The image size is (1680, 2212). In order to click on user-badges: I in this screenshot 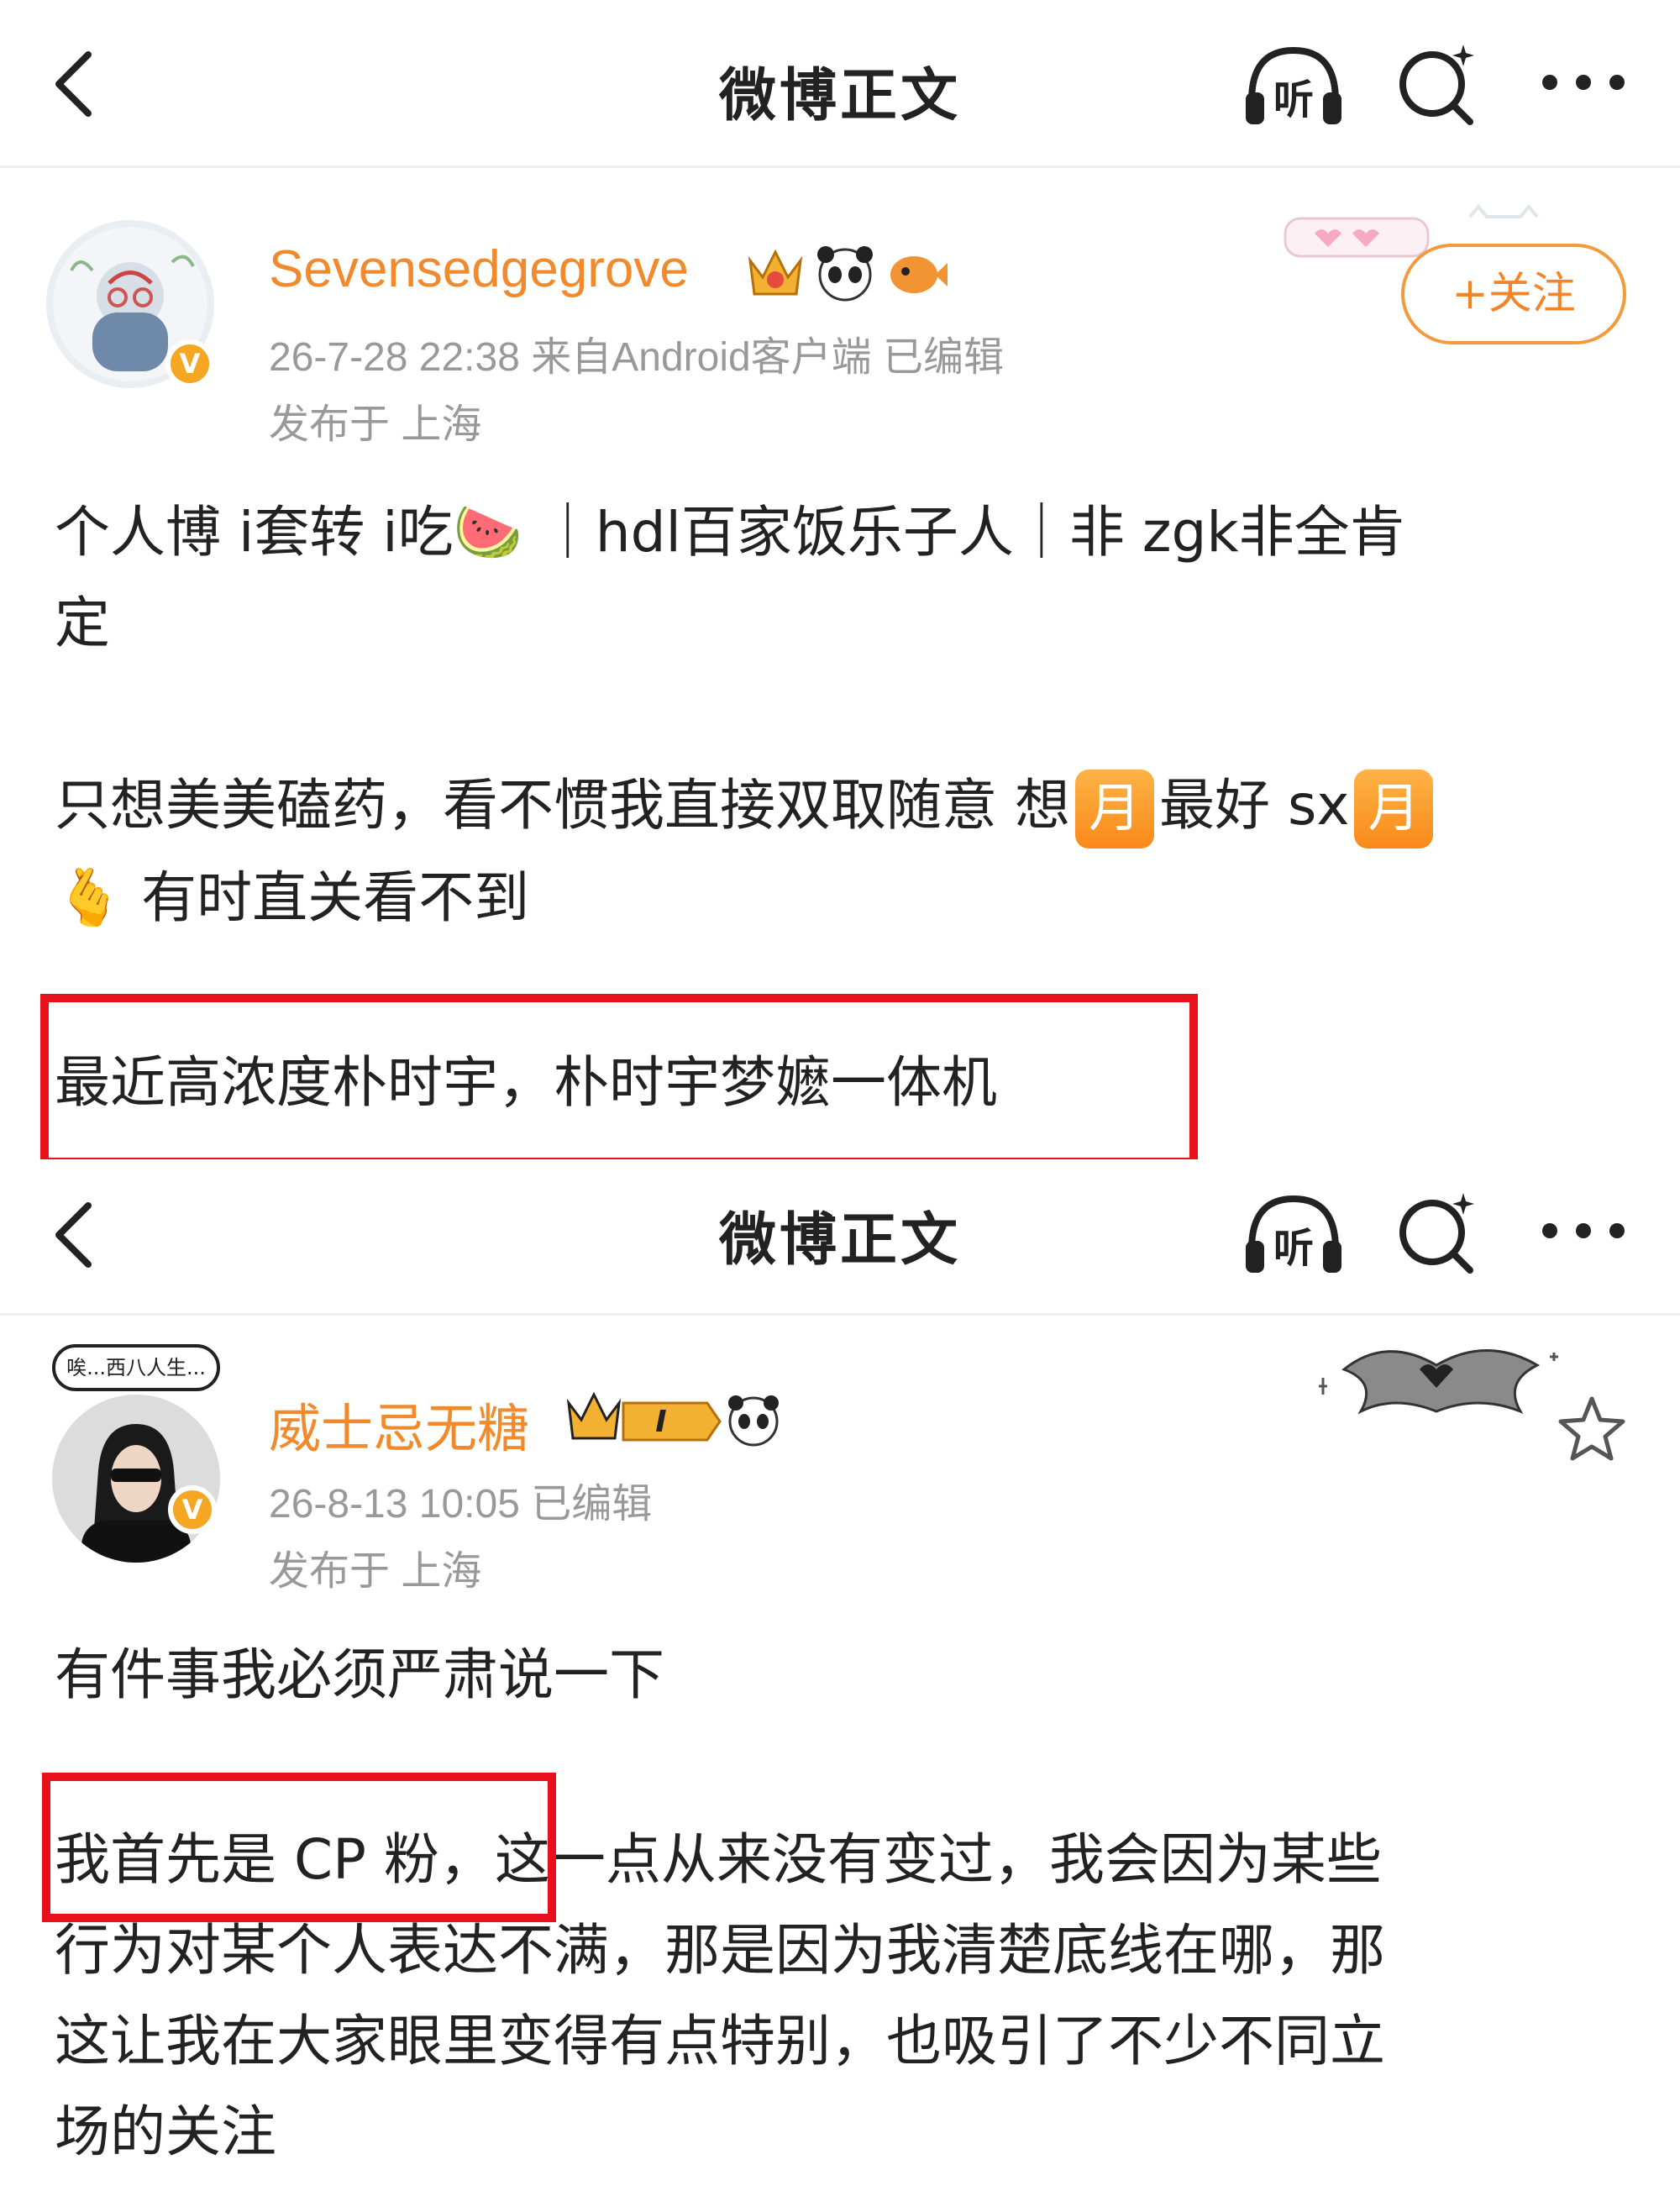, I will do `click(673, 1419)`.